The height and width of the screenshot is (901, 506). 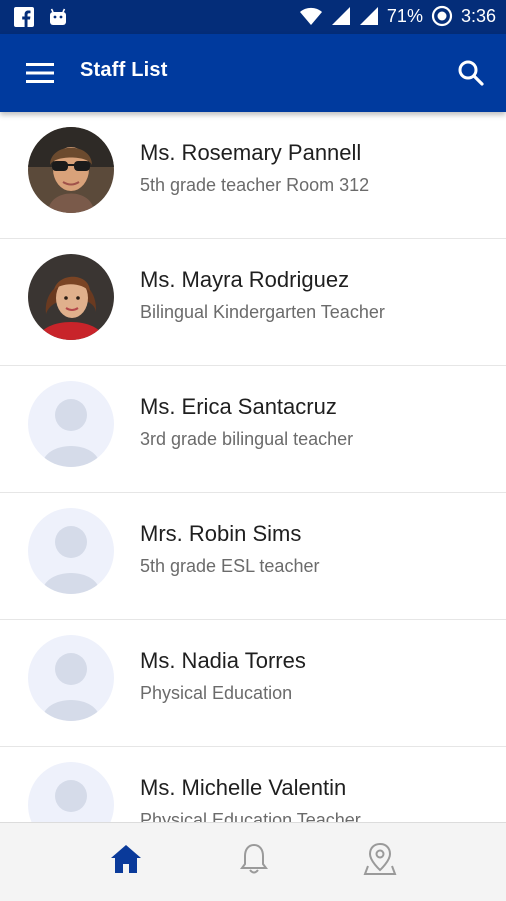 What do you see at coordinates (221, 533) in the screenshot?
I see `staff-name: Mrs. Robin Sims` at bounding box center [221, 533].